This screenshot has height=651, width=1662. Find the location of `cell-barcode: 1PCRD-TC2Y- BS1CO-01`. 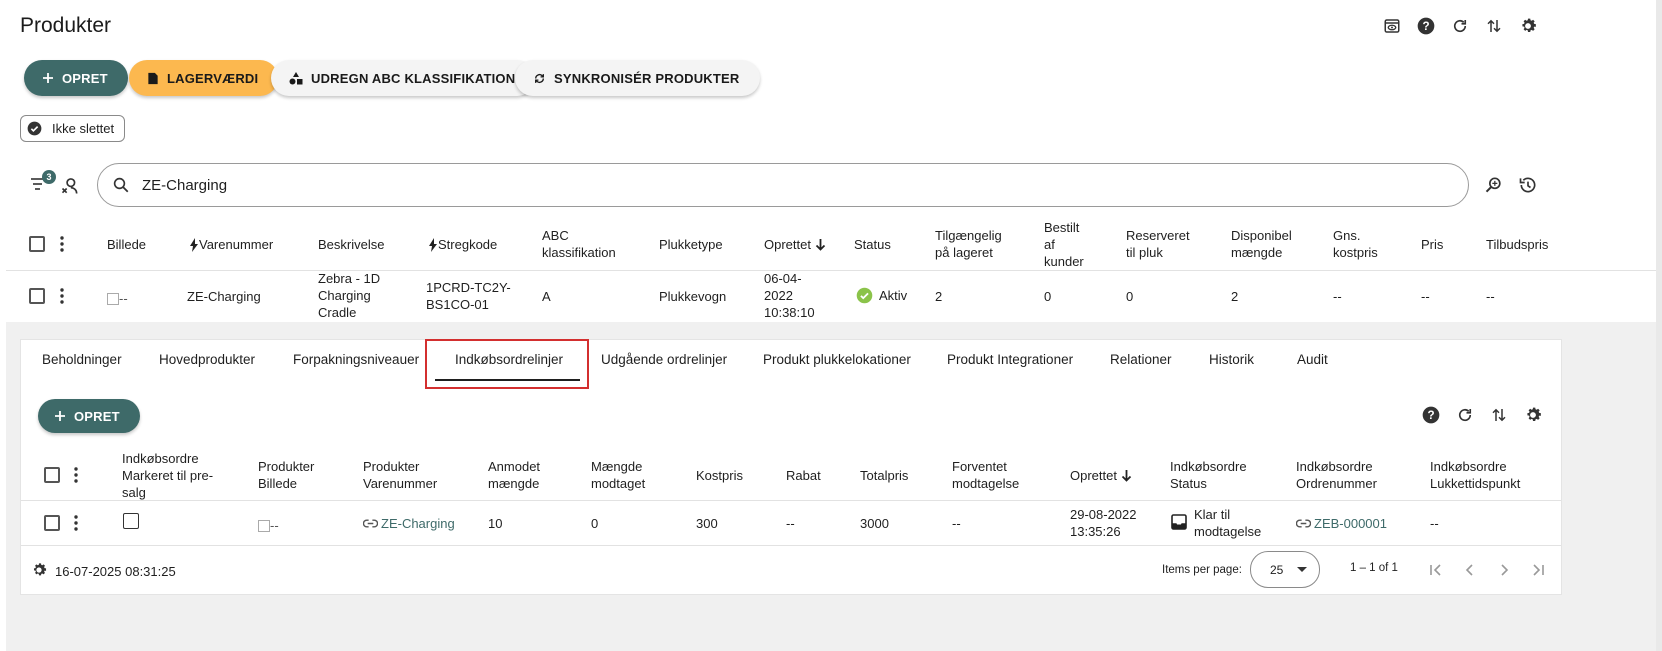

cell-barcode: 1PCRD-TC2Y- BS1CO-01 is located at coordinates (468, 296).